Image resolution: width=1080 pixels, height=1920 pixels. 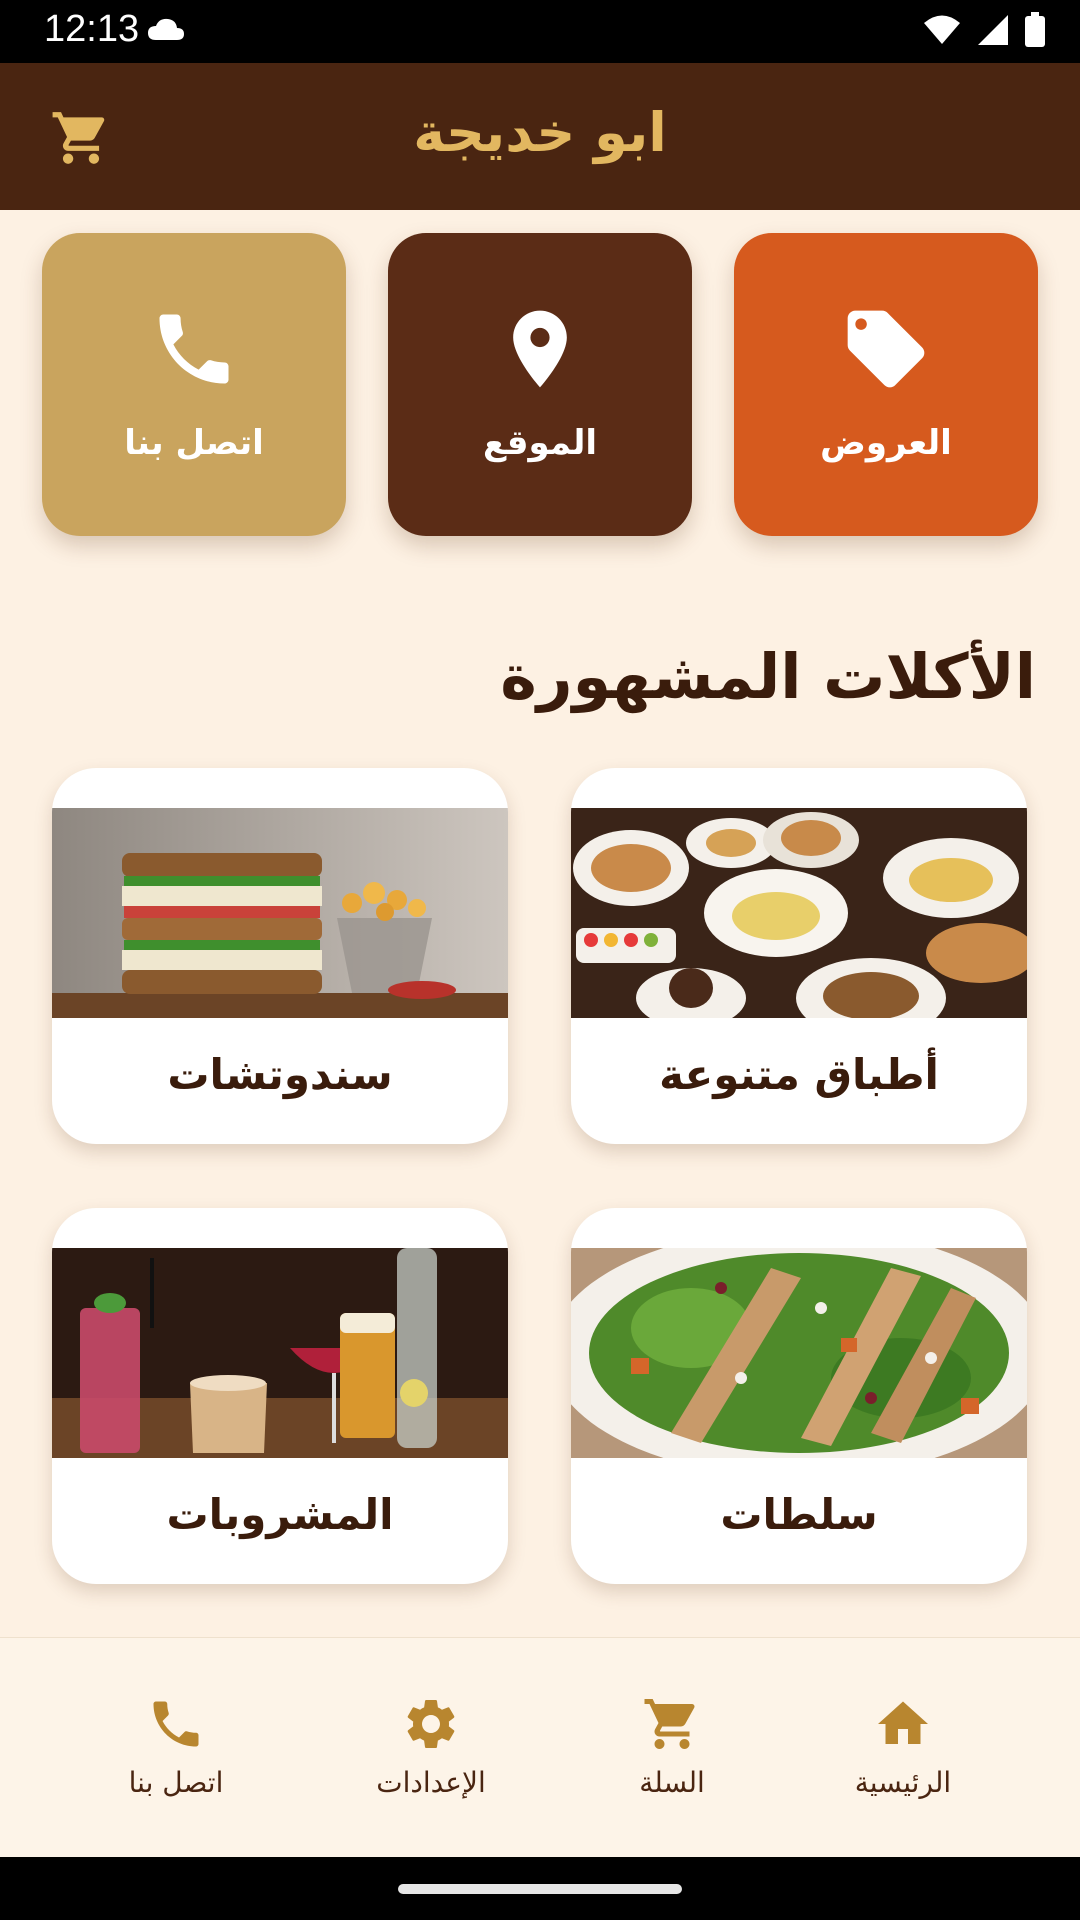 I want to click on app-bar: ابو خديجة, so click(x=540, y=136).